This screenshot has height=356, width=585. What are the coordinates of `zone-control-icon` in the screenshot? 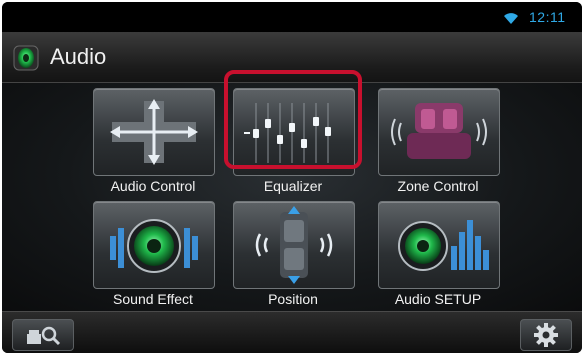 It's located at (439, 131).